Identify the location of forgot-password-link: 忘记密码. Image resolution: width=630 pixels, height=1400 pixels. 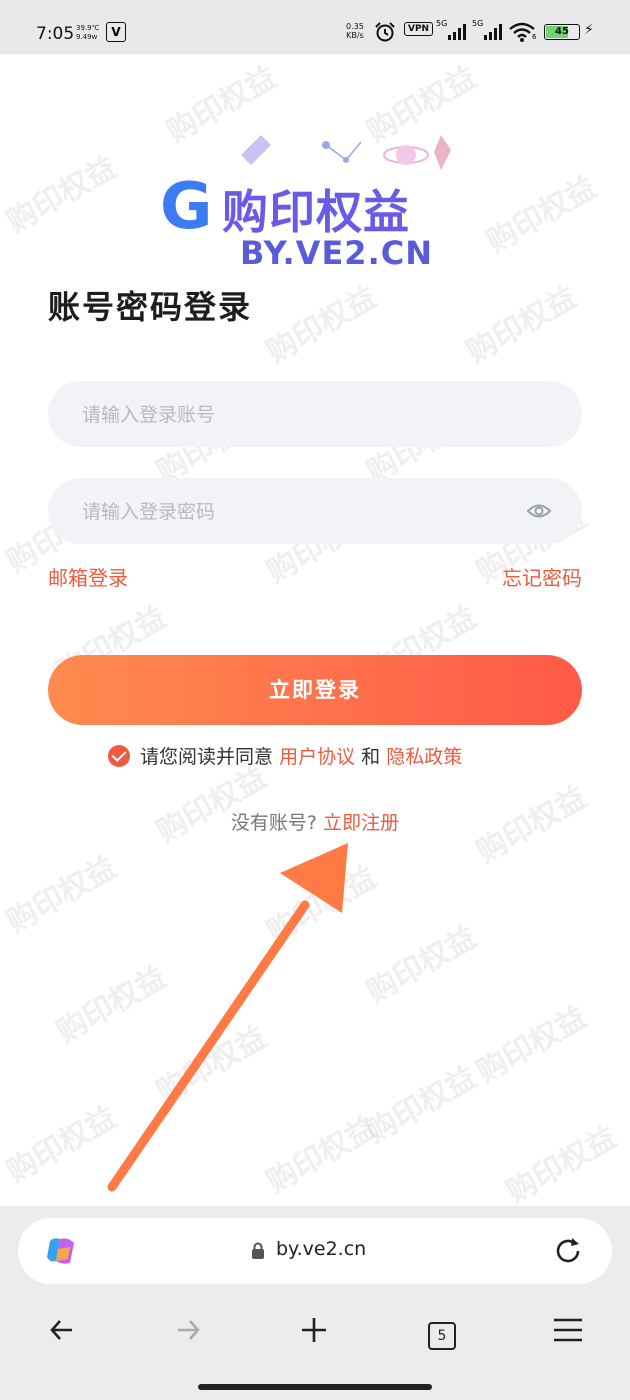
(542, 576).